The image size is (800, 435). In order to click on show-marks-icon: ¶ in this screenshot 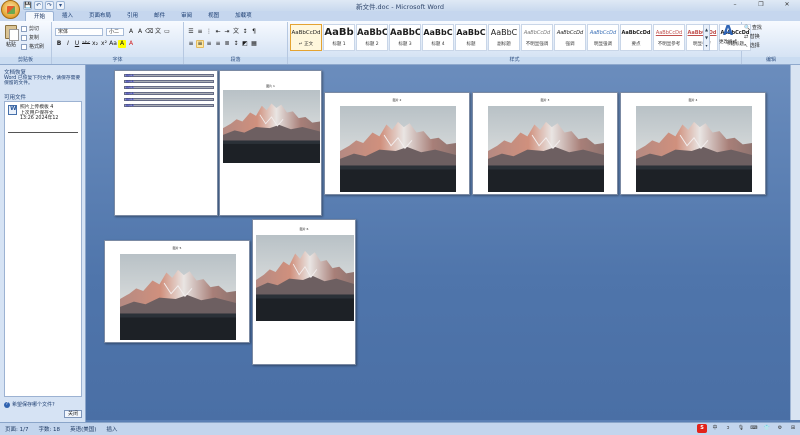, I will do `click(254, 32)`.